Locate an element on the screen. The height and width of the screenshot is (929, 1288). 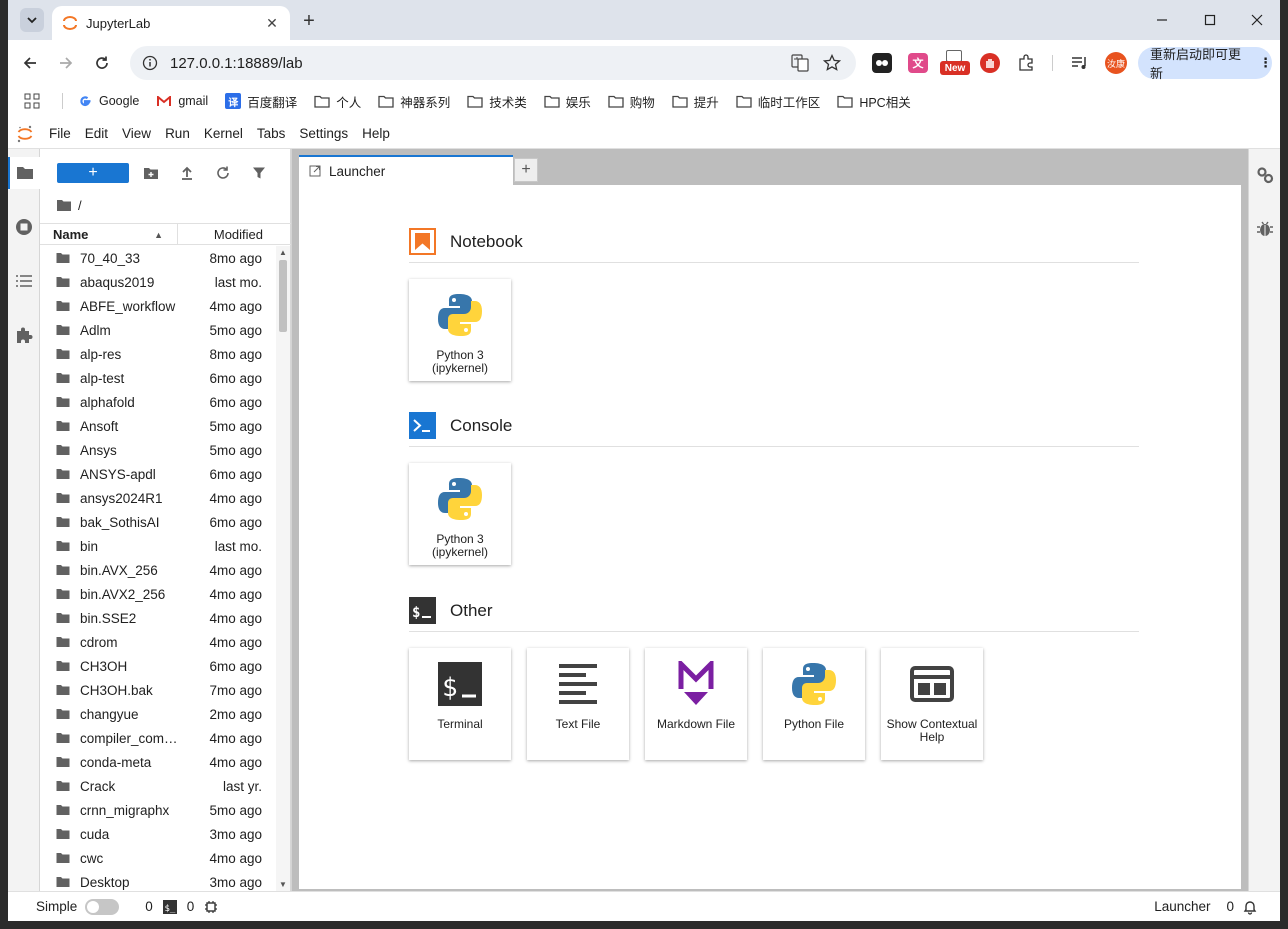
back-button is located at coordinates (30, 63).